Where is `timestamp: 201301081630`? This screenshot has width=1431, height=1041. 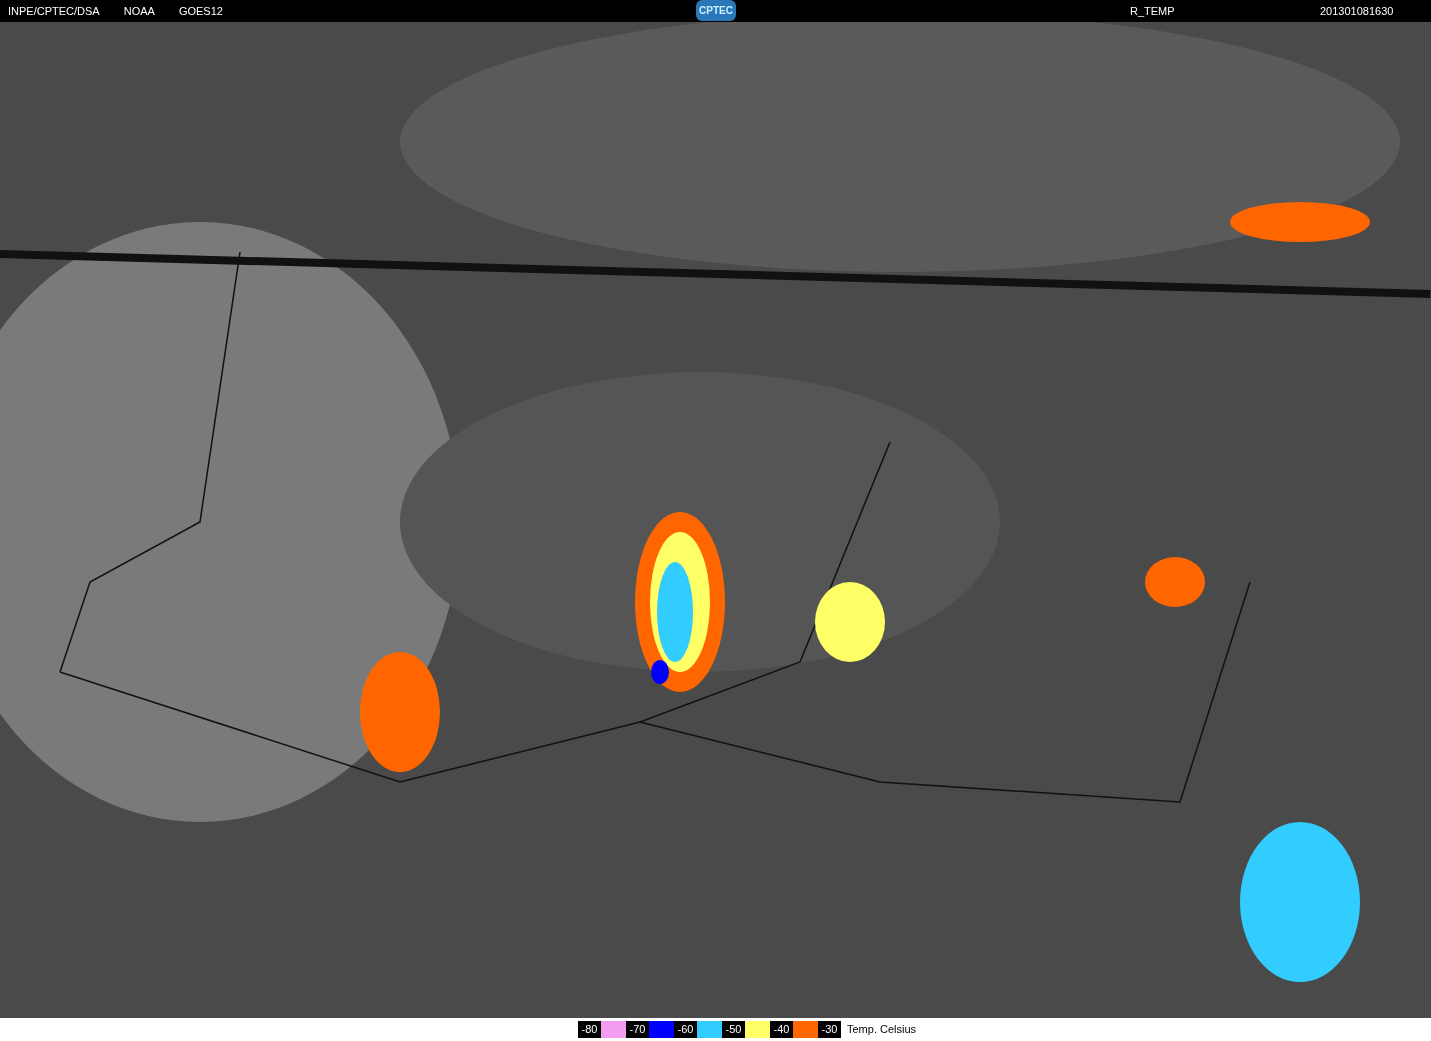 timestamp: 201301081630 is located at coordinates (1357, 11).